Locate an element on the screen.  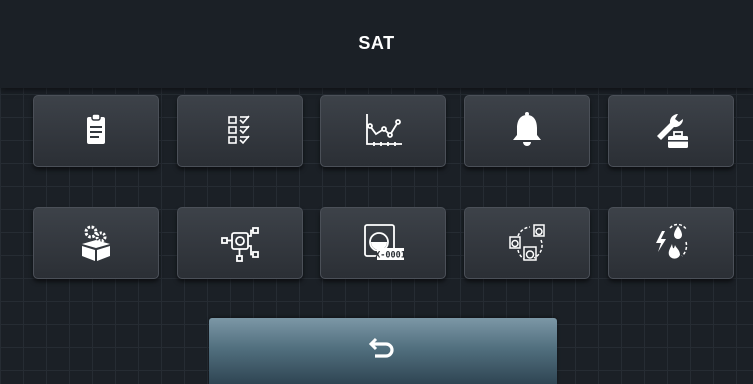
line-chart-icon is located at coordinates (384, 130).